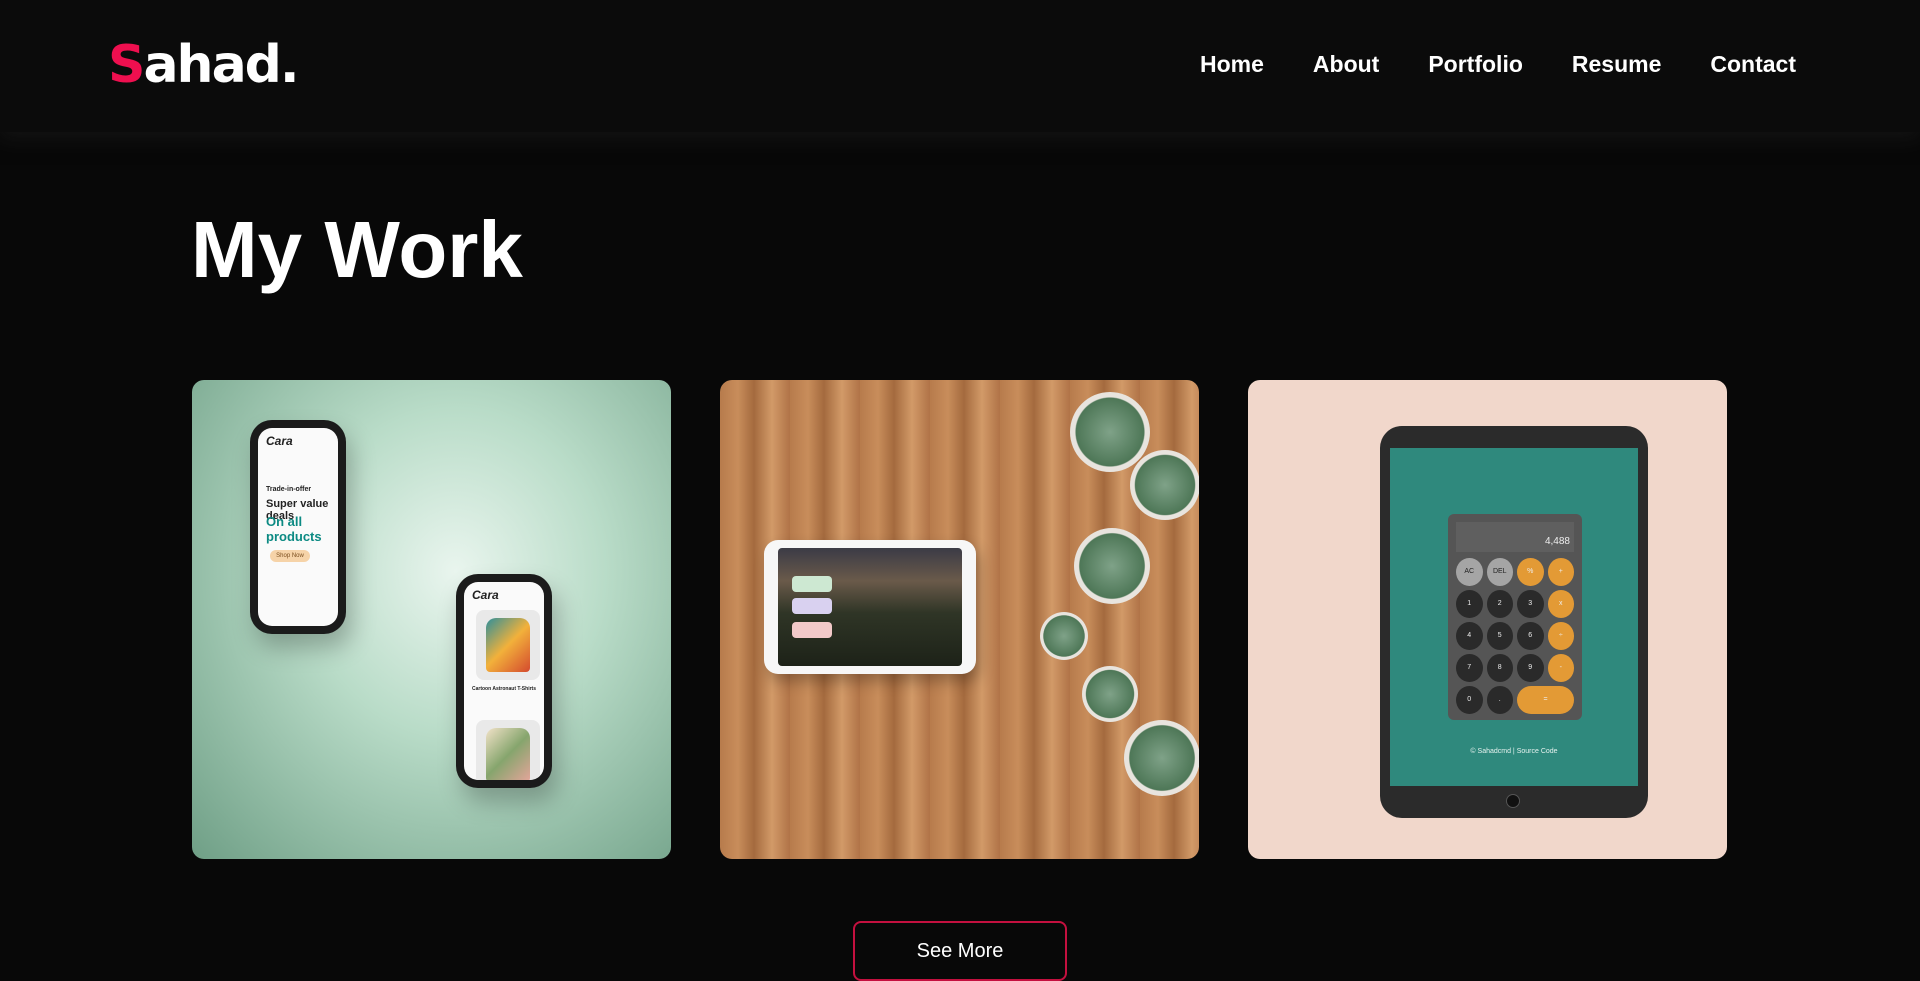 This screenshot has height=981, width=1920. I want to click on humidity-widget, so click(812, 606).